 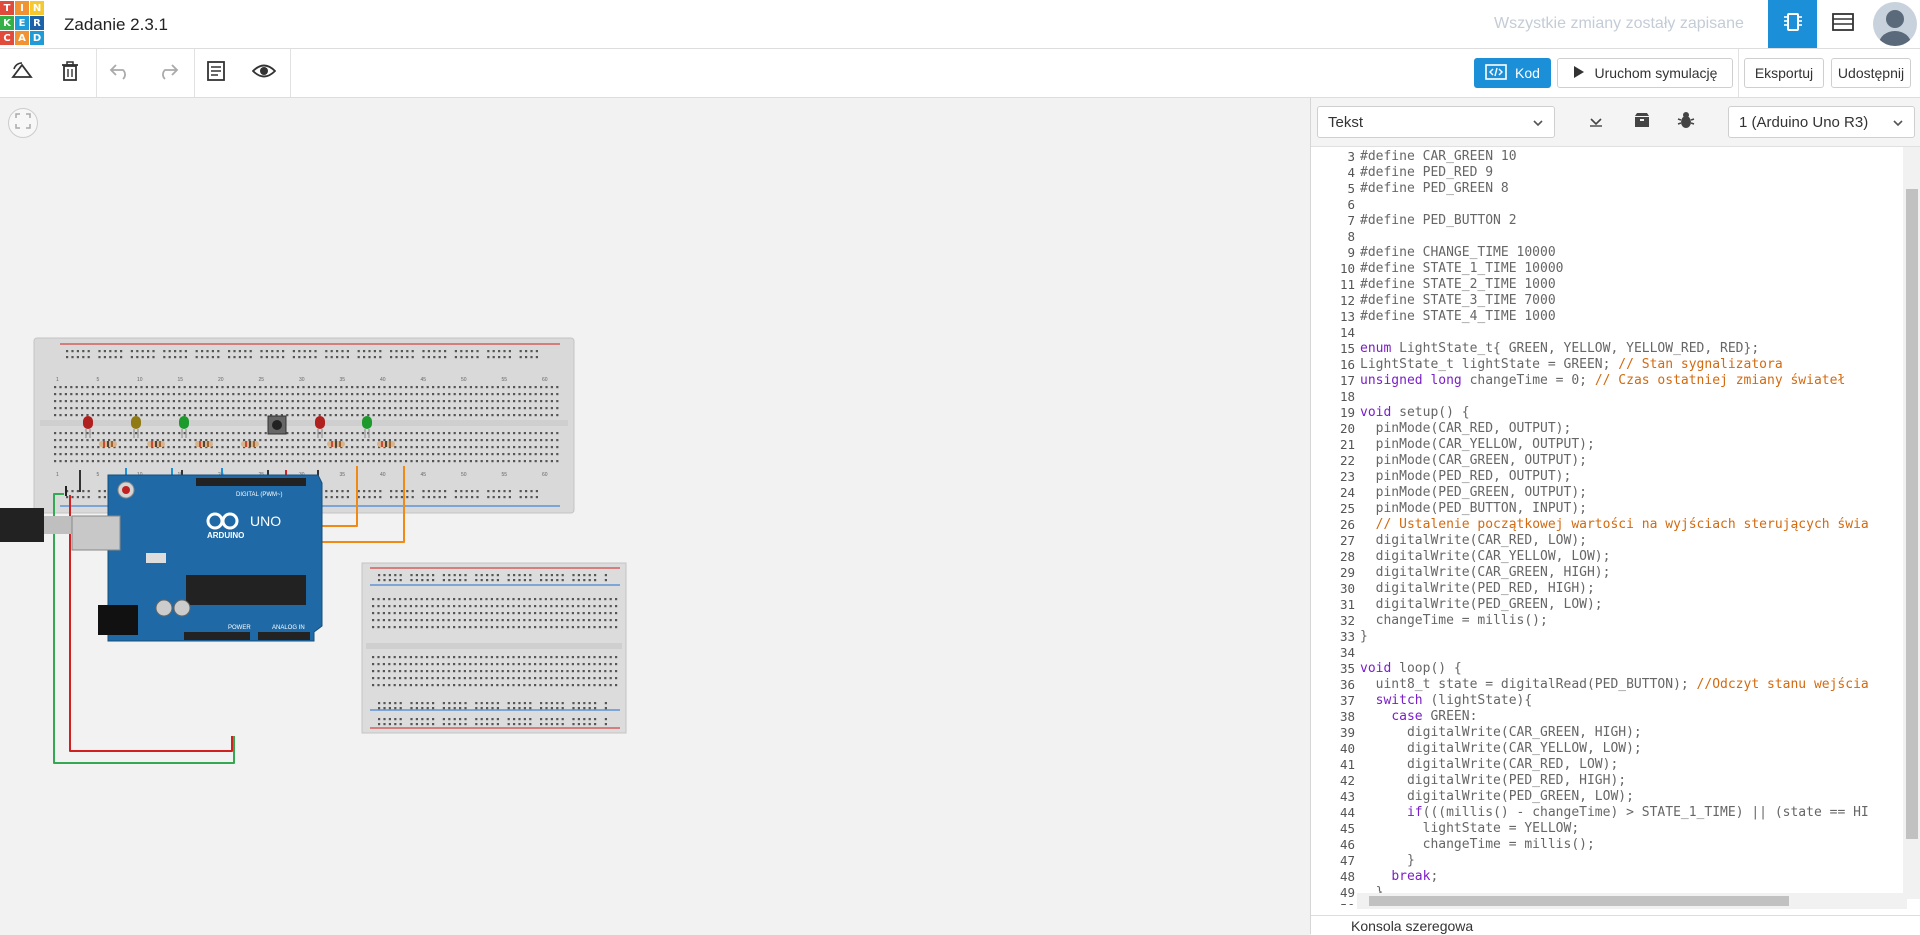 I want to click on breadboard-column-label: 55, so click(x=505, y=475).